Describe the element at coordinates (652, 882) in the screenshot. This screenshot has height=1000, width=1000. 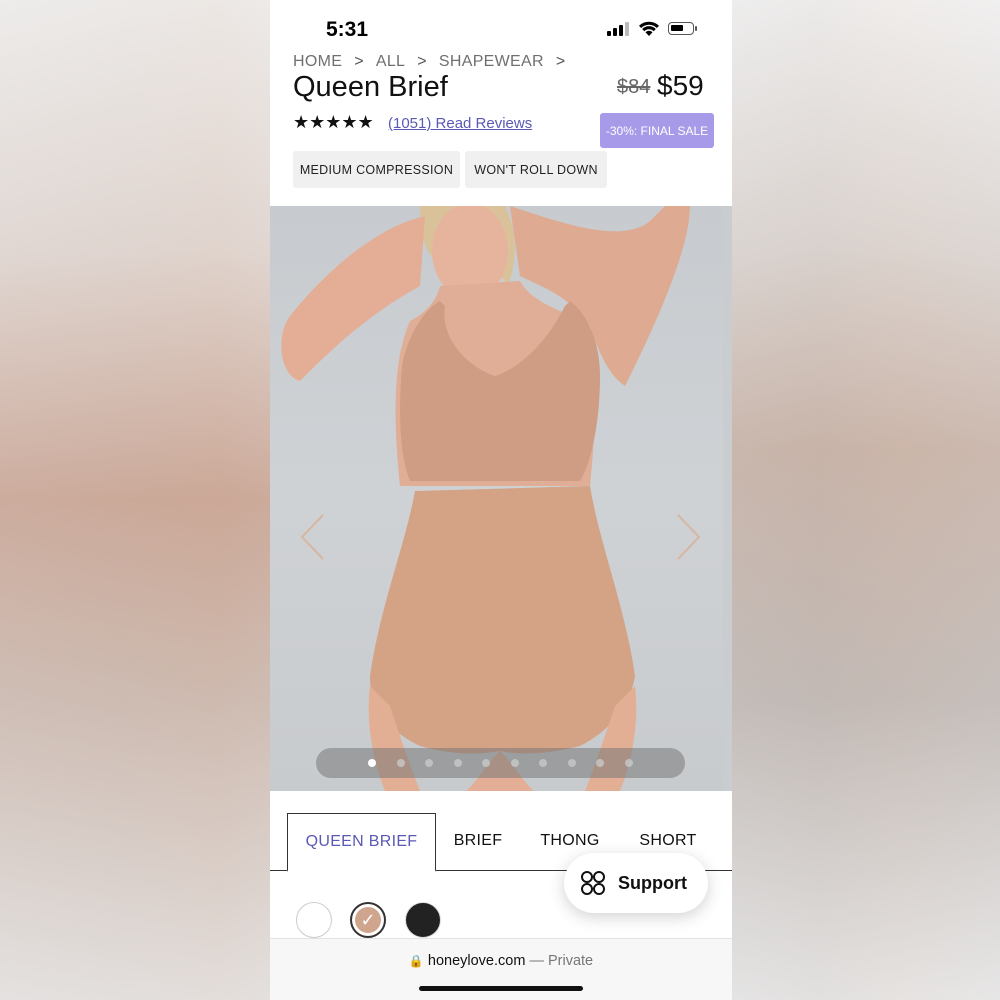
I see `support-label: Support` at that location.